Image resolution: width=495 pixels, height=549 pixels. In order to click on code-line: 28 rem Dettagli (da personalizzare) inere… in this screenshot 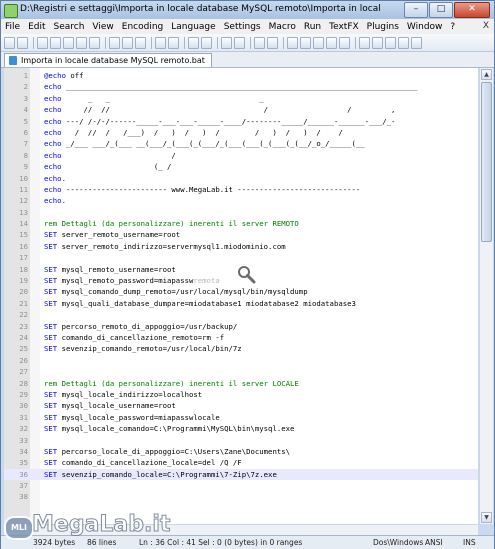, I will do `click(241, 383)`.